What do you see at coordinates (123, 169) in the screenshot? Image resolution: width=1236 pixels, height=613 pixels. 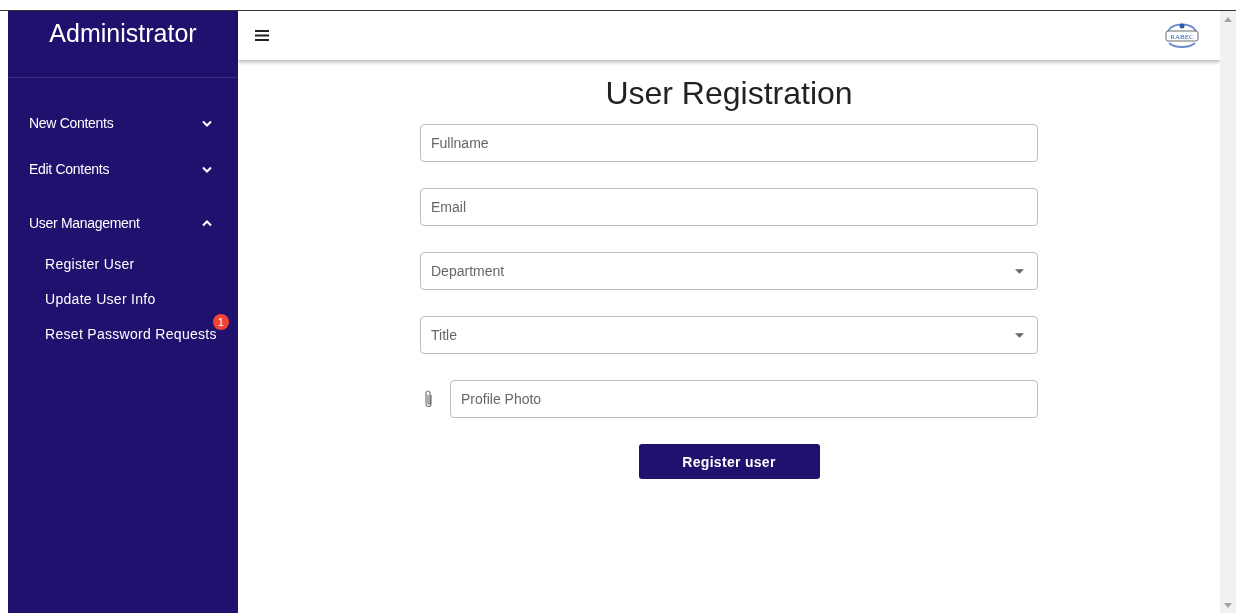 I see `sidebar-item: Edit Contents` at bounding box center [123, 169].